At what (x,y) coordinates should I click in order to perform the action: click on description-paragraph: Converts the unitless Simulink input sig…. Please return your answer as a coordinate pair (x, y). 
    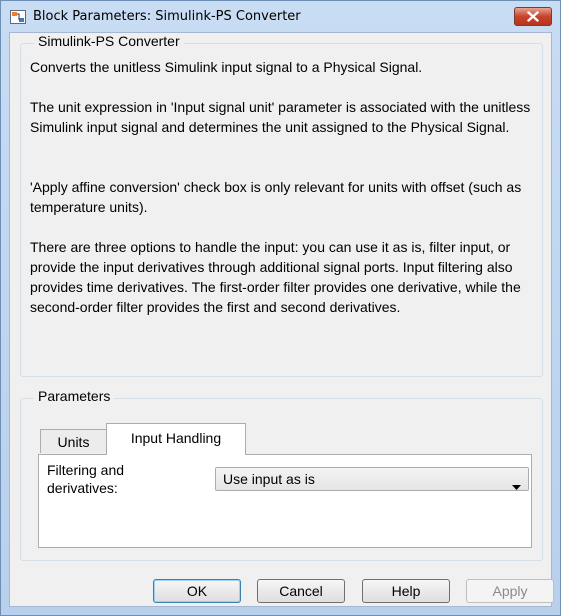
    Looking at the image, I should click on (226, 67).